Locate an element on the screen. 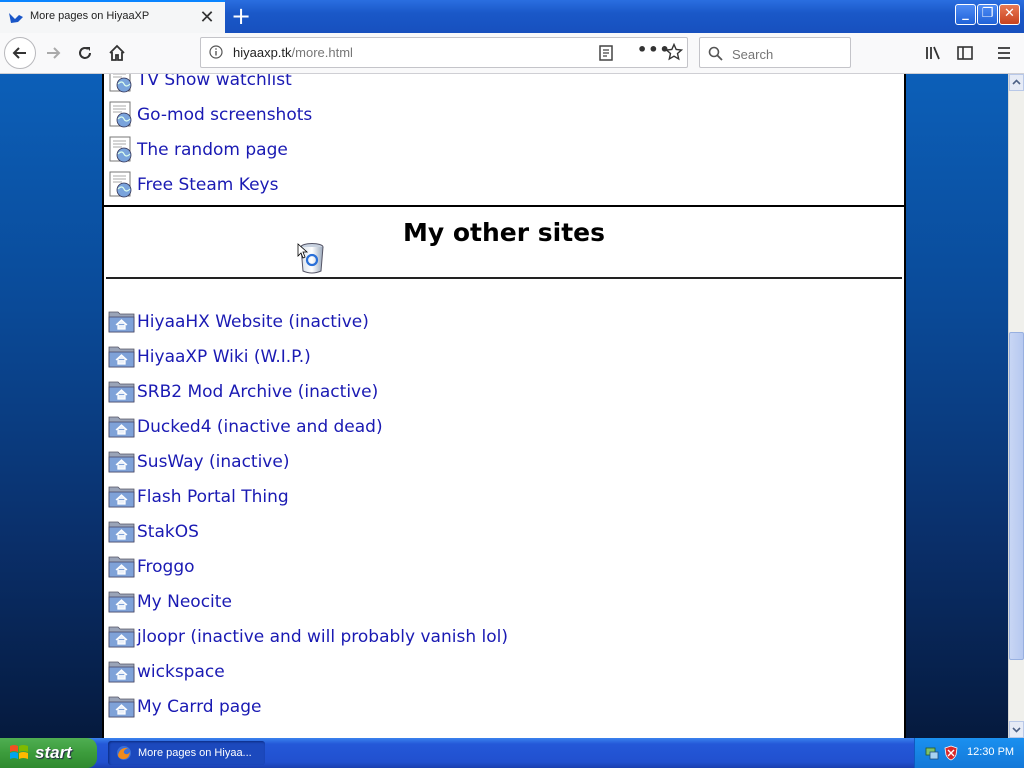 Image resolution: width=1024 pixels, height=768 pixels. search-icon is located at coordinates (715, 53).